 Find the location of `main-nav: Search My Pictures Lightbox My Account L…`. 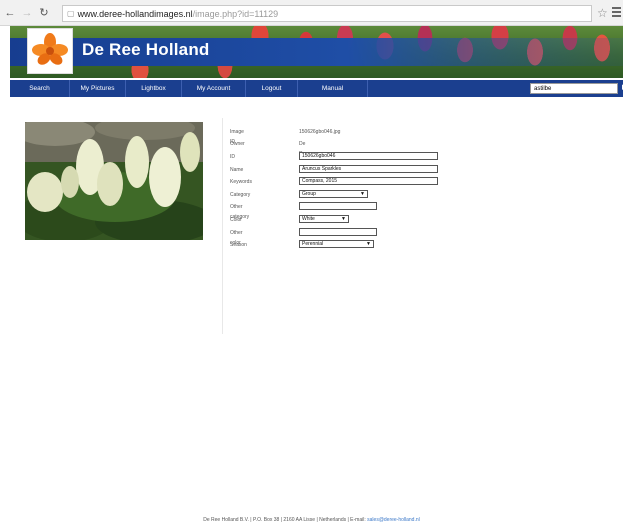

main-nav: Search My Pictures Lightbox My Account L… is located at coordinates (316, 88).